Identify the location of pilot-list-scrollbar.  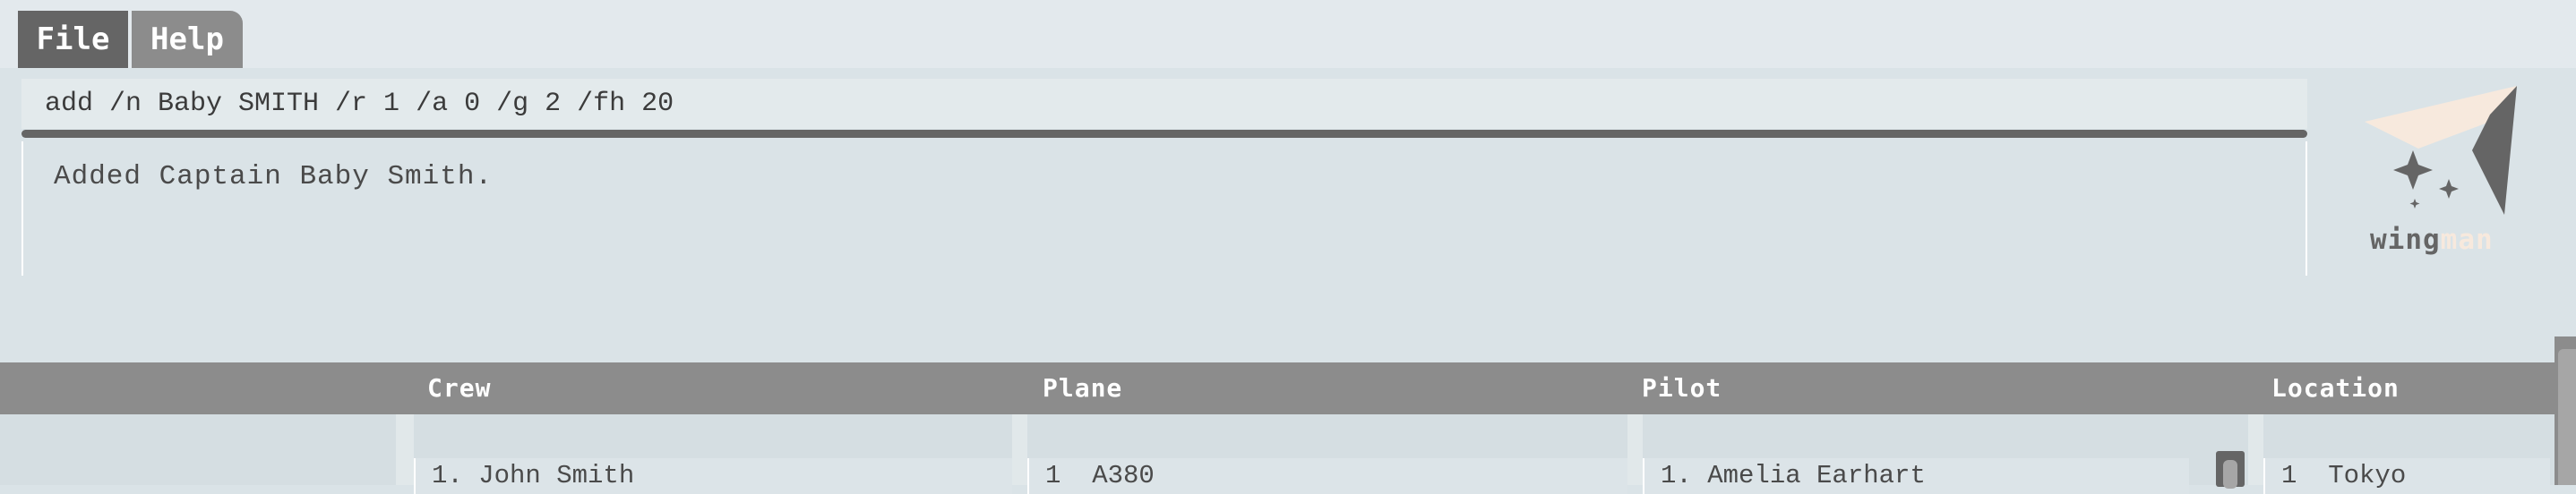
(2230, 470).